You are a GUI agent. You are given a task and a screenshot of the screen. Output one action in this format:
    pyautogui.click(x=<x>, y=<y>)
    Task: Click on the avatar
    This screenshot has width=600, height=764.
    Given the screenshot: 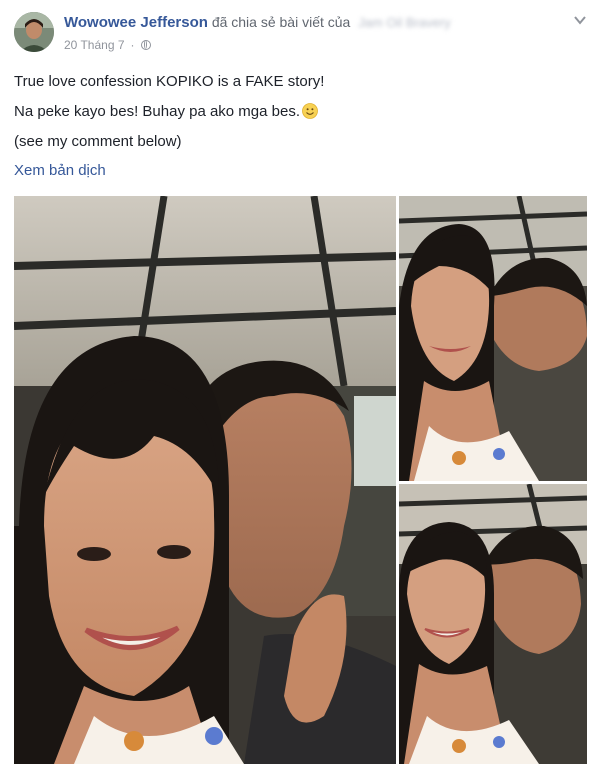 What is the action you would take?
    pyautogui.click(x=34, y=32)
    